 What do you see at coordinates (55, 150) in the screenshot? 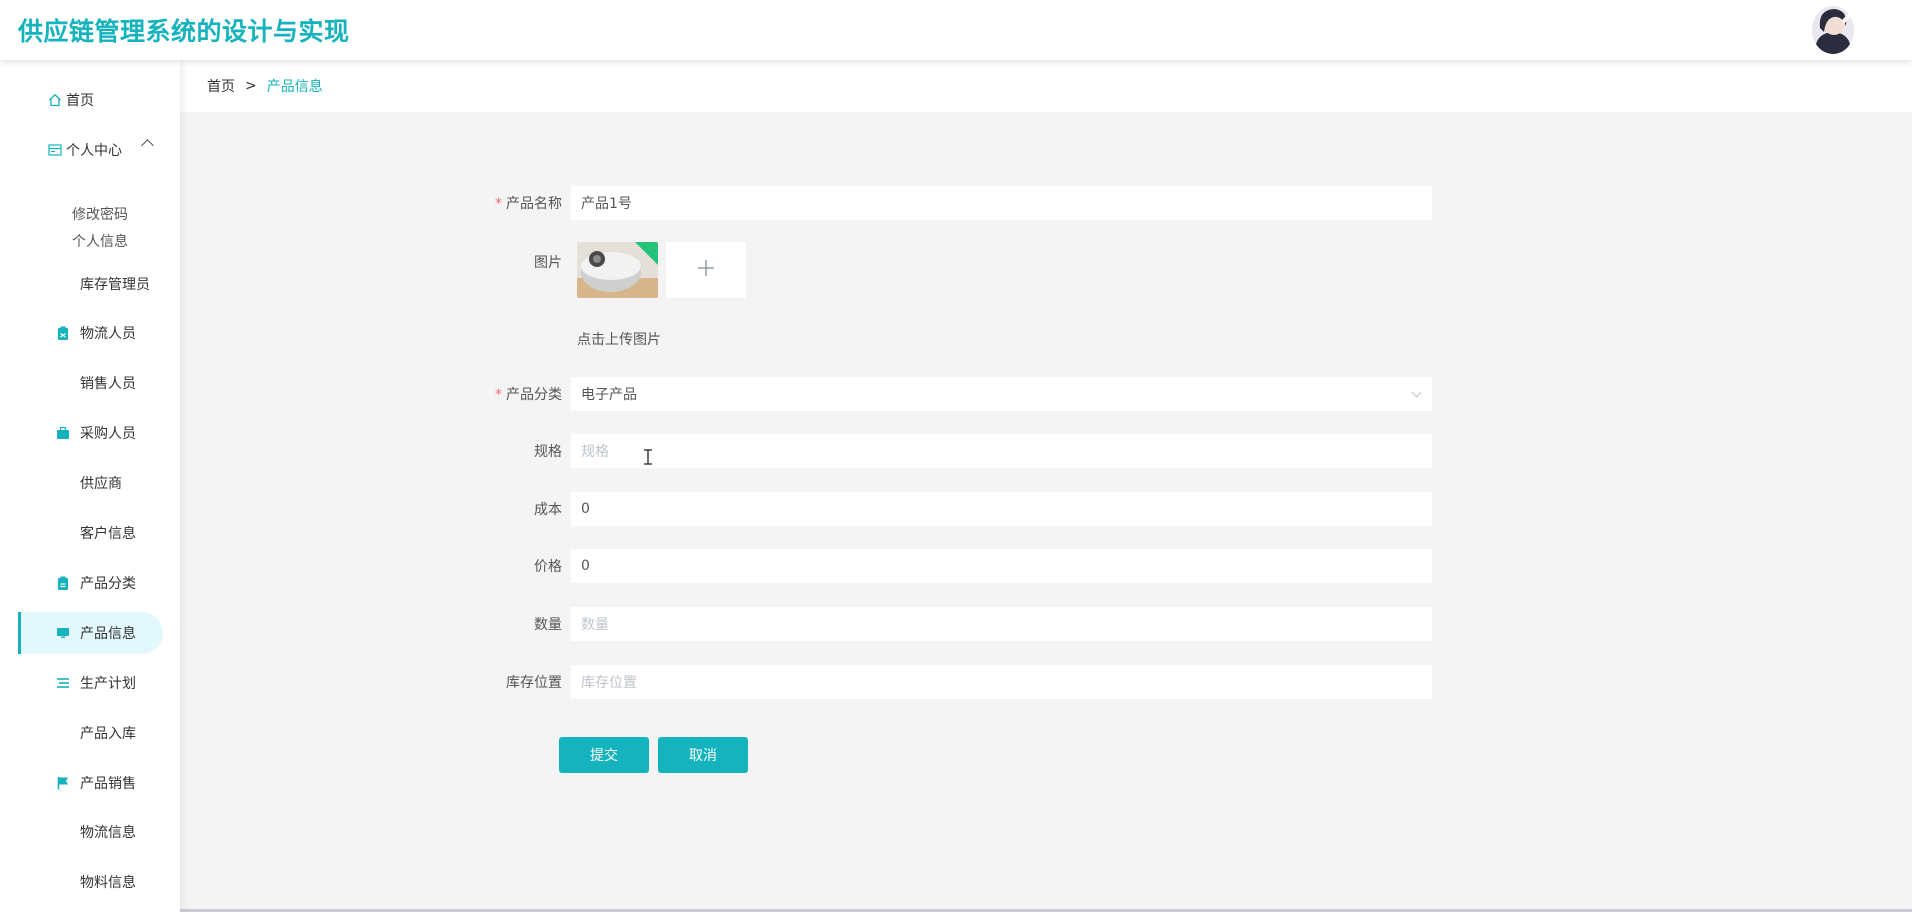
I see `card-icon` at bounding box center [55, 150].